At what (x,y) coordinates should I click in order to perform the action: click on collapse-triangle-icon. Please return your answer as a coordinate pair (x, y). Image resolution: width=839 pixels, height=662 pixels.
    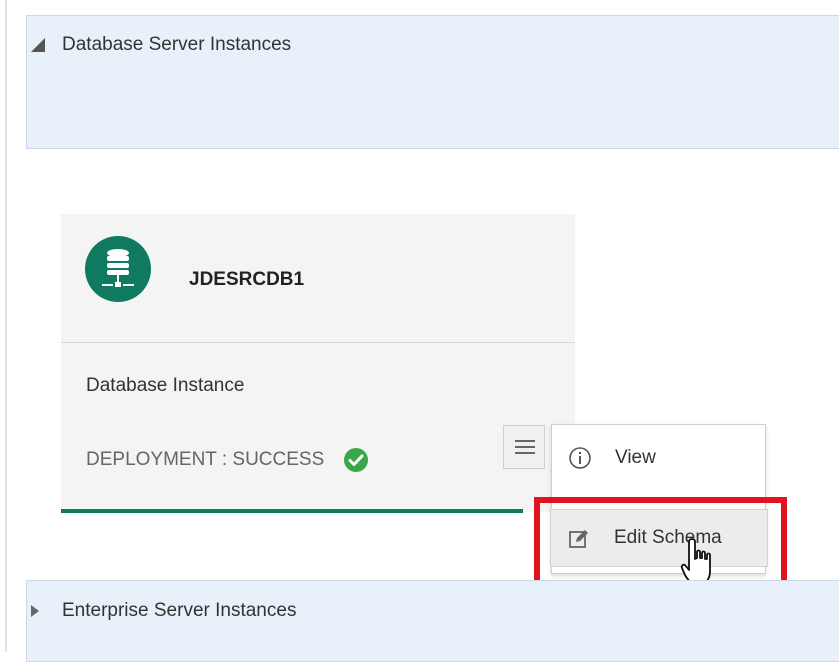
    Looking at the image, I should click on (38, 45).